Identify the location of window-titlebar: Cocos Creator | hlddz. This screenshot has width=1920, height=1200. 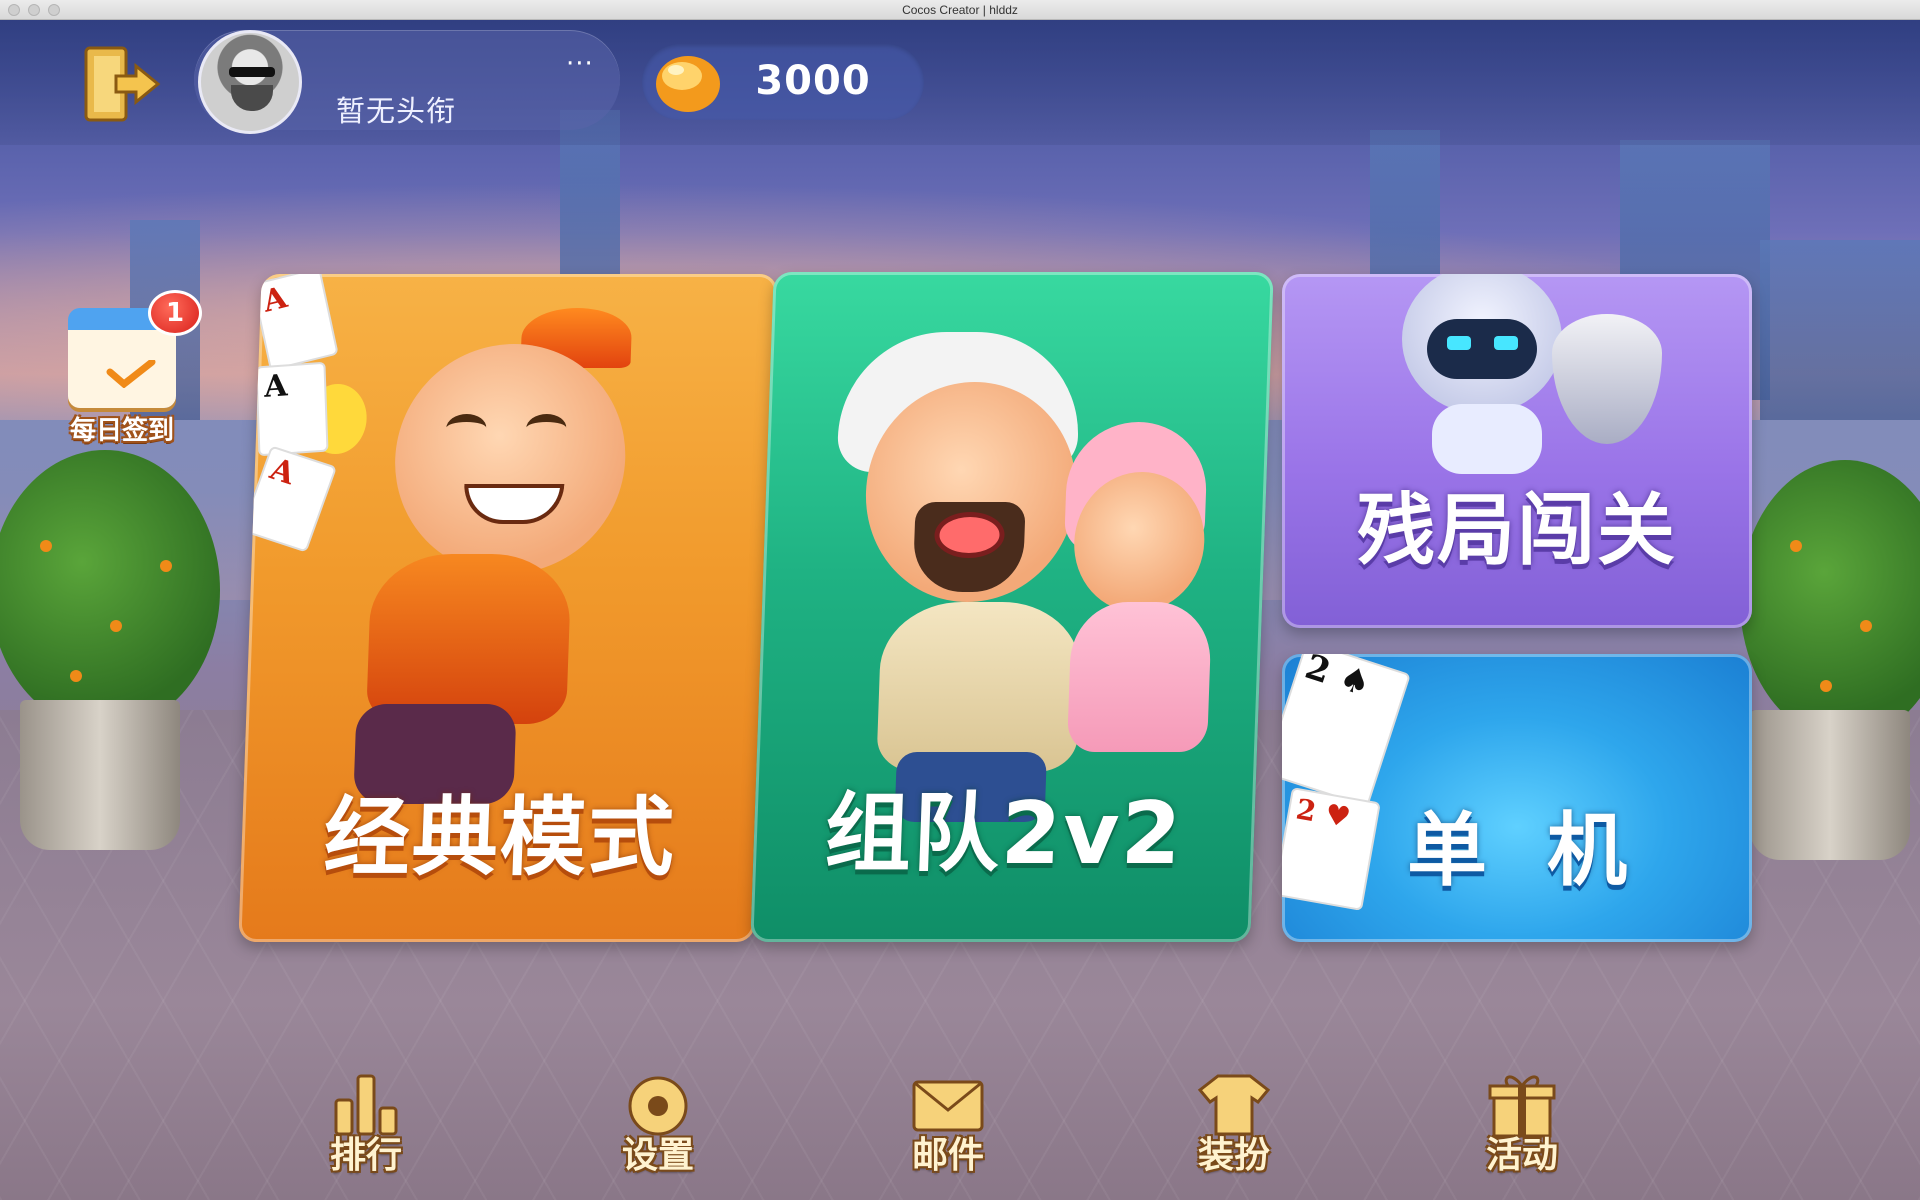
(960, 10).